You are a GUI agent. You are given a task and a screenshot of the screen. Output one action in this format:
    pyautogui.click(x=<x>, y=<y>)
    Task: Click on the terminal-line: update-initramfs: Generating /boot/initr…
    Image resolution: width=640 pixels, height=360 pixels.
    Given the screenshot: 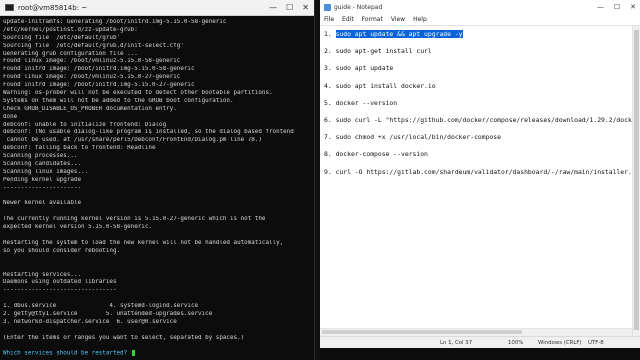 What is the action you would take?
    pyautogui.click(x=115, y=22)
    